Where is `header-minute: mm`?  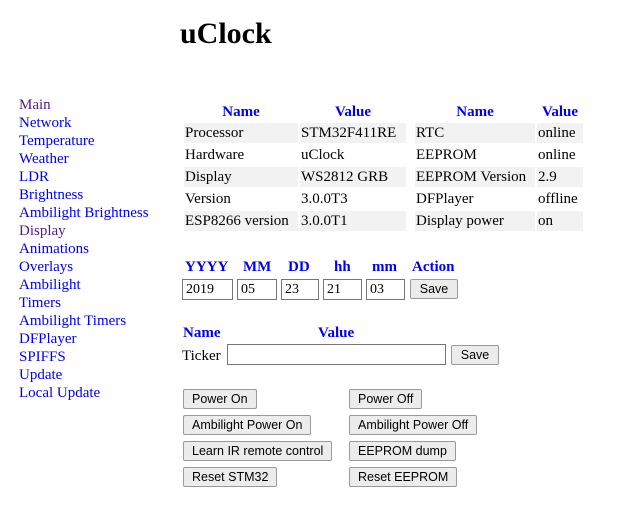
header-minute: mm is located at coordinates (384, 267).